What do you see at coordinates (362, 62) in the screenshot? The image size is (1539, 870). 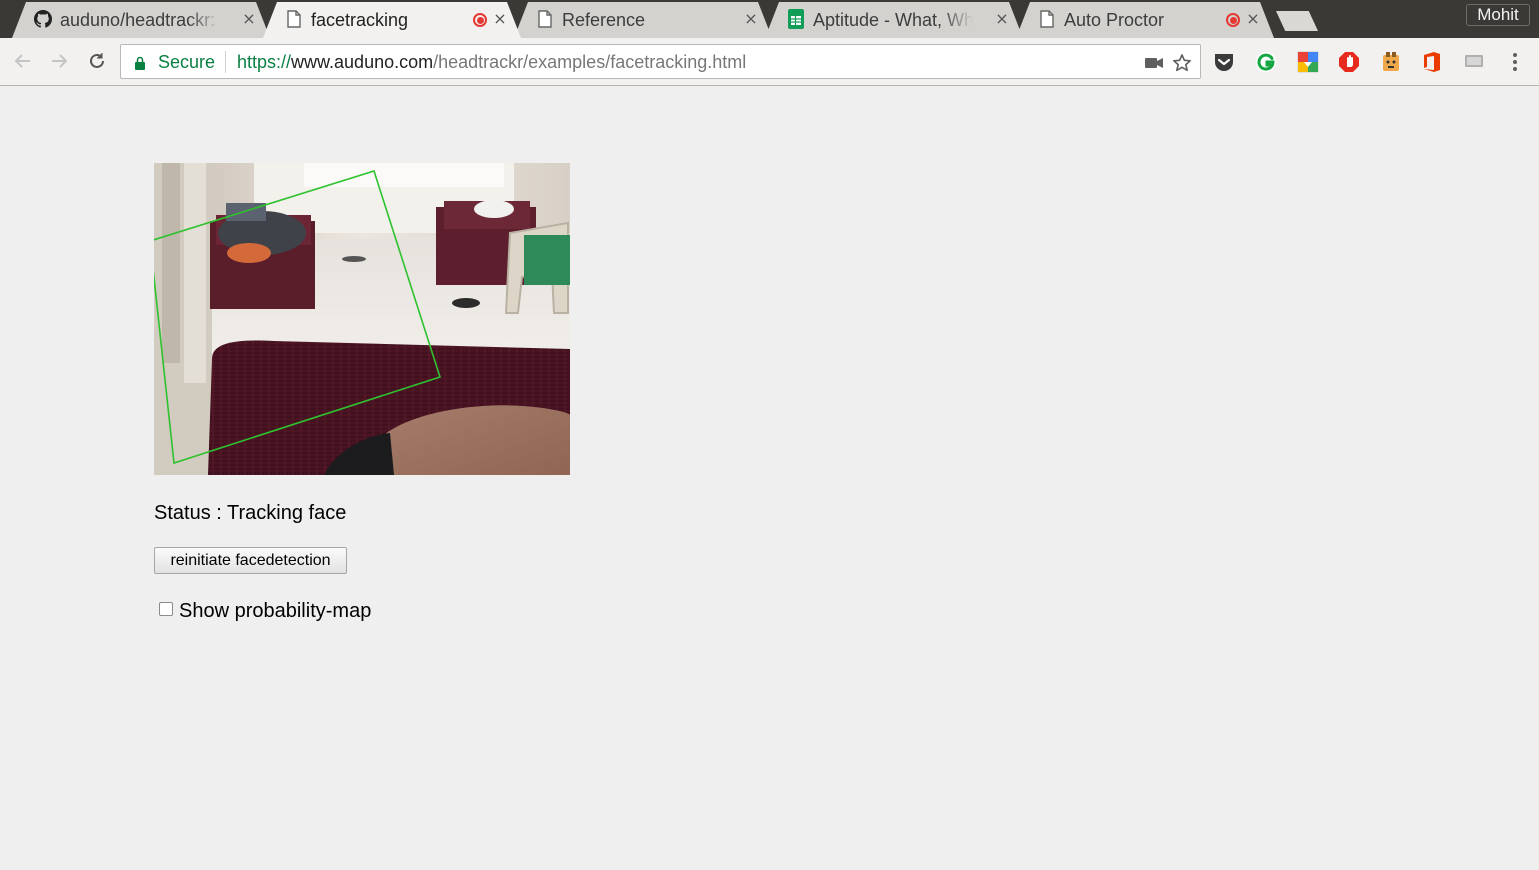 I see `url-host: www.auduno.com` at bounding box center [362, 62].